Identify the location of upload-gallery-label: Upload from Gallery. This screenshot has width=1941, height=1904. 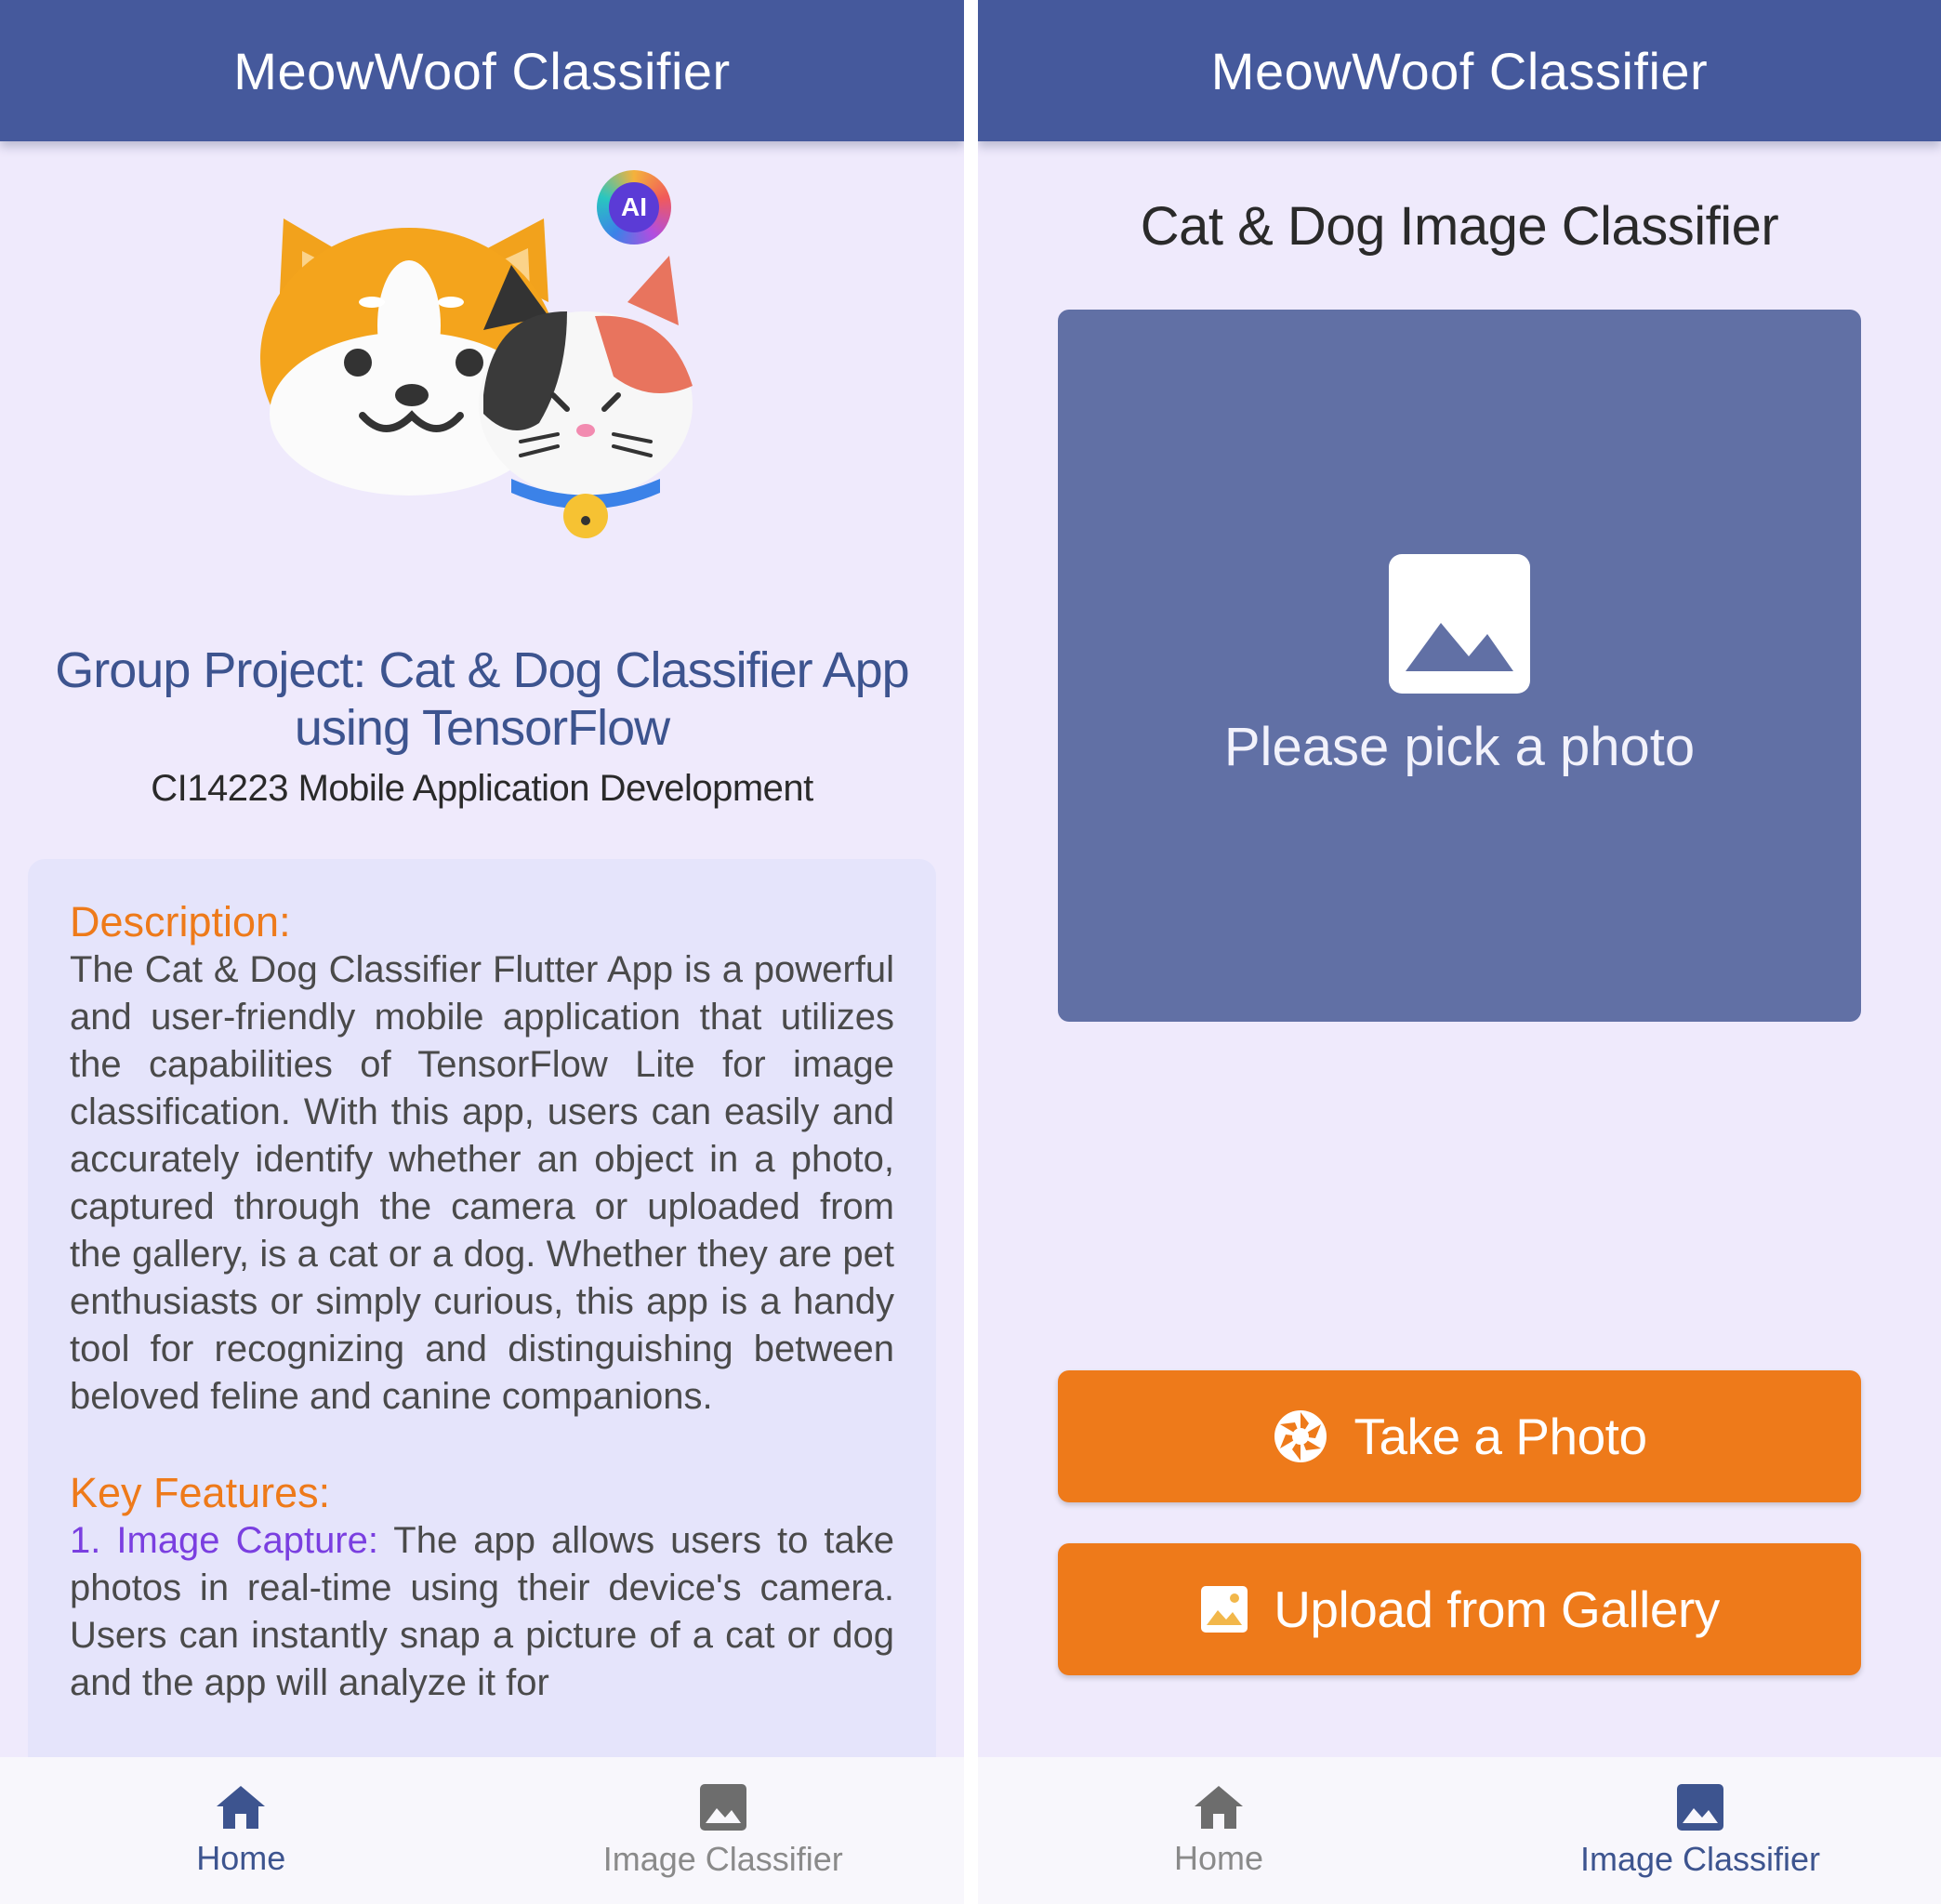
(1497, 1609).